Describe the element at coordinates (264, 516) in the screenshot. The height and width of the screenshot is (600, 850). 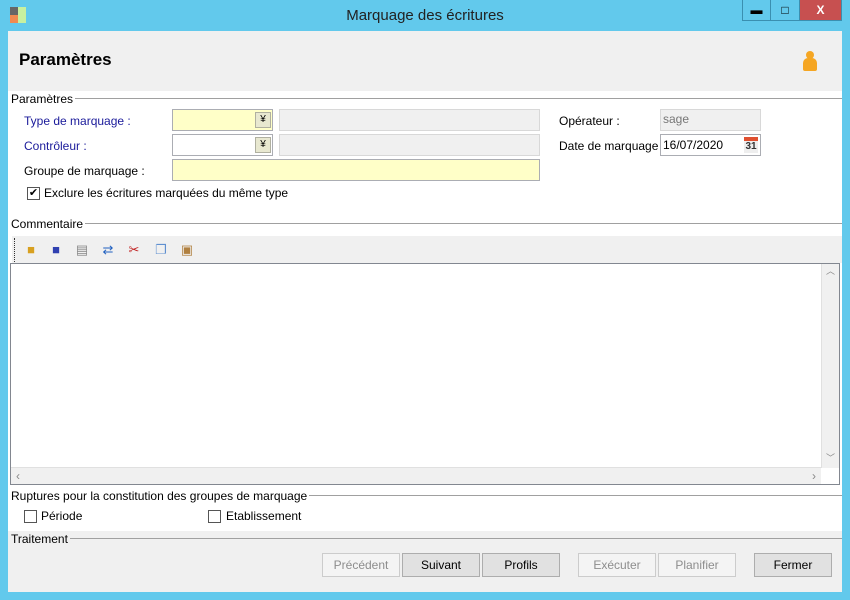
I see `etablissement-label: Etablissement` at that location.